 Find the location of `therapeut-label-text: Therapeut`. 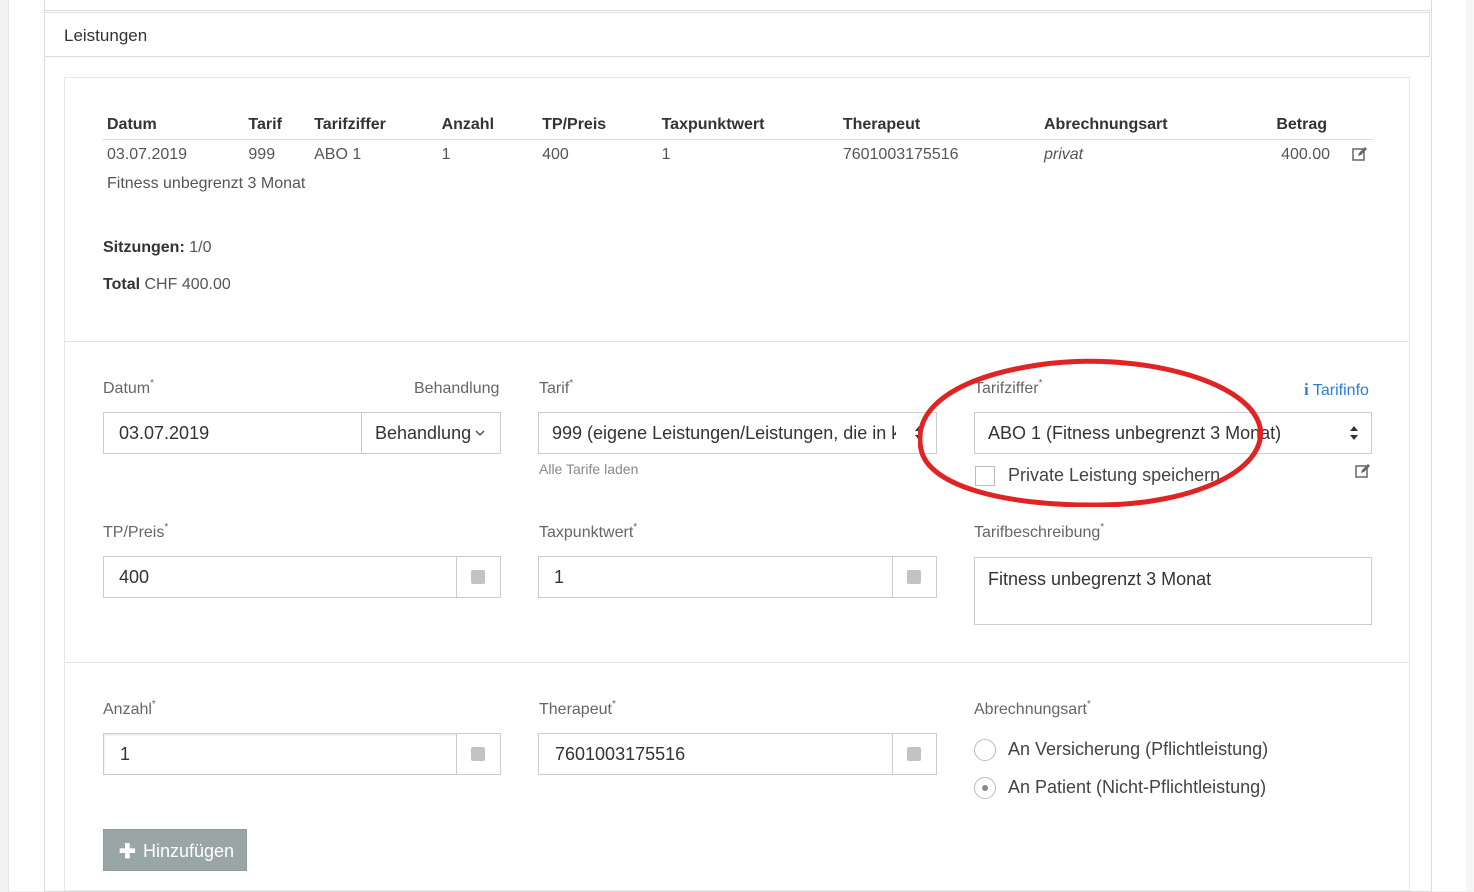

therapeut-label-text: Therapeut is located at coordinates (575, 709).